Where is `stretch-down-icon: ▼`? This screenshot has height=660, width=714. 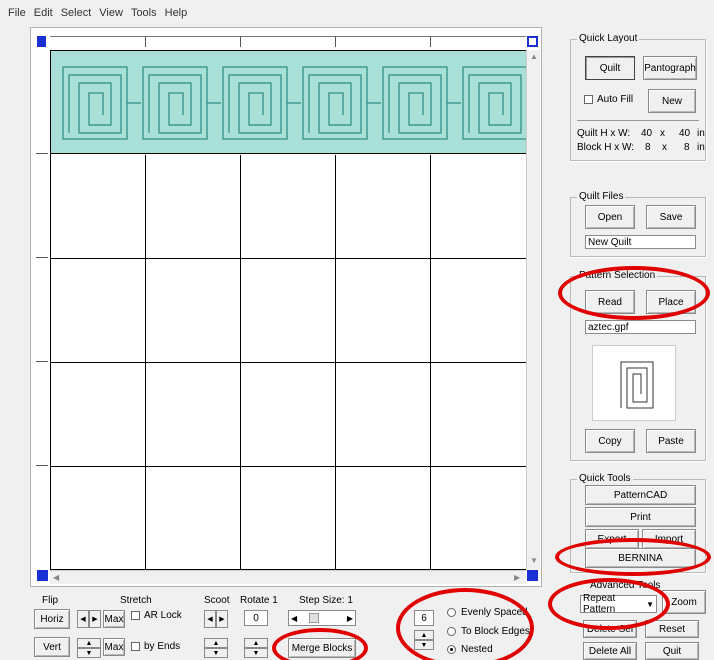 stretch-down-icon: ▼ is located at coordinates (89, 653).